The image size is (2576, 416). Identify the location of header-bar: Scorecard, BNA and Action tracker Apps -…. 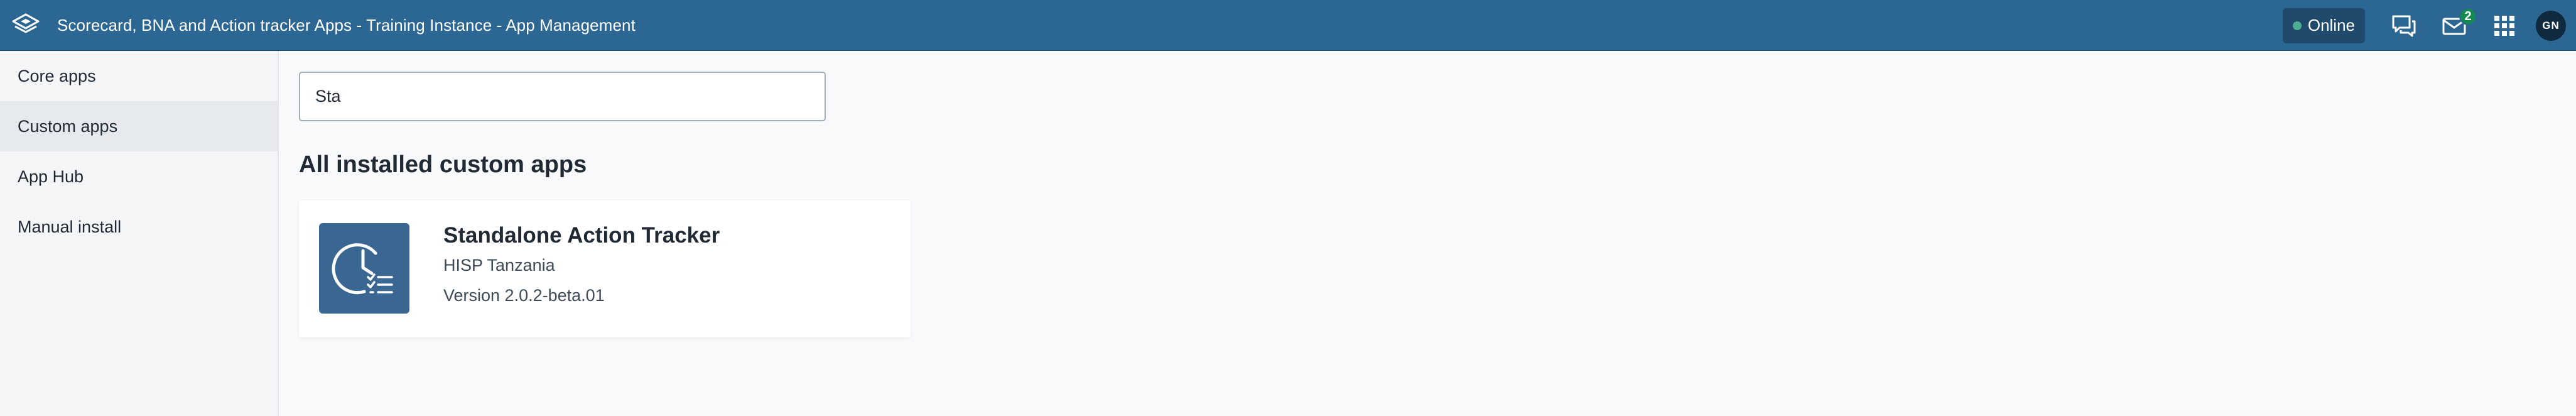
(1288, 25).